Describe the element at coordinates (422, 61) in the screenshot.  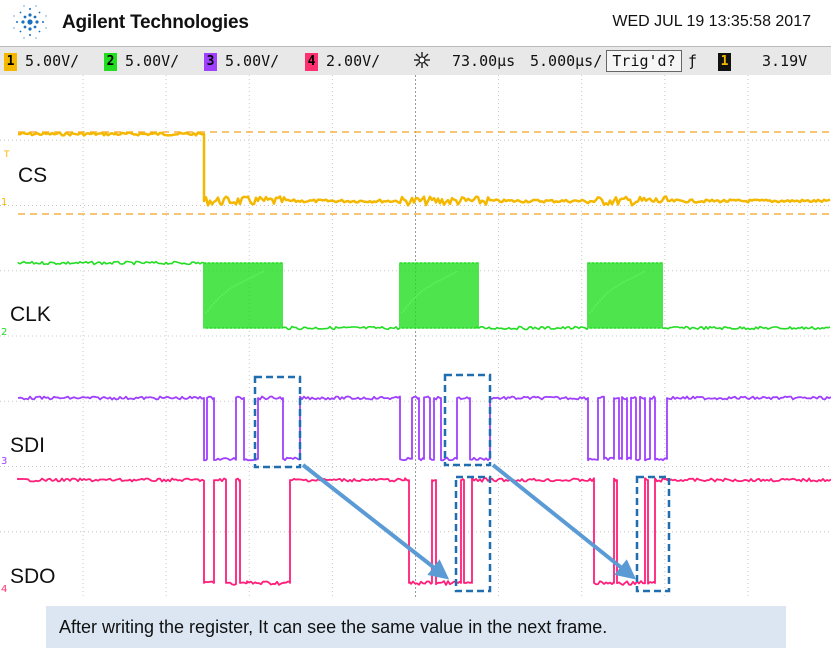
I see `time-reference-icon` at that location.